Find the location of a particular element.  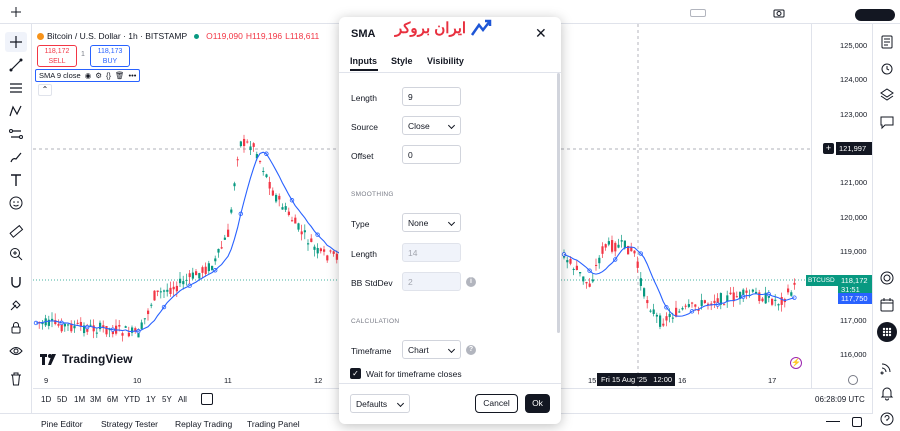

crosshair-tool-icon is located at coordinates (16, 42).